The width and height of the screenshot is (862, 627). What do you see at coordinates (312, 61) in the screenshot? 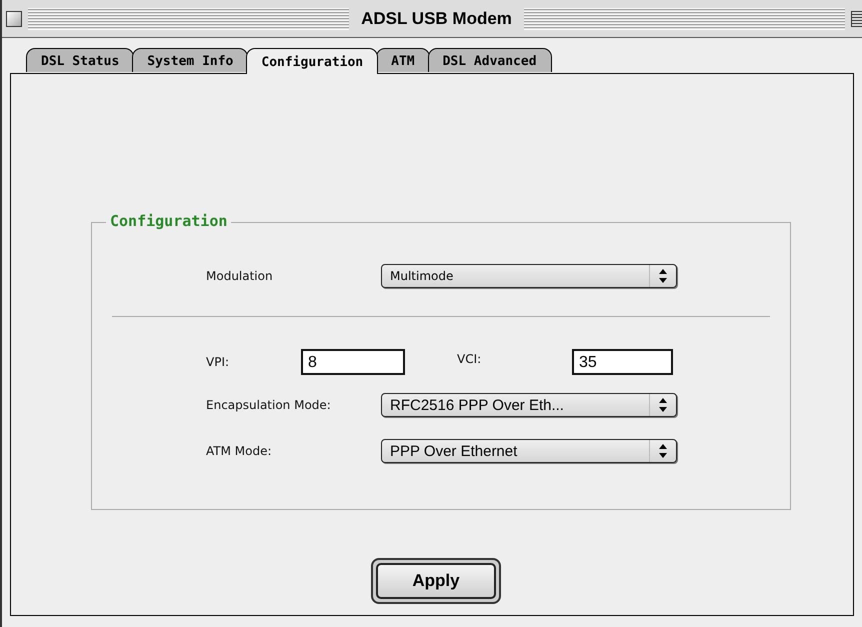
I see `tab: Configuration` at bounding box center [312, 61].